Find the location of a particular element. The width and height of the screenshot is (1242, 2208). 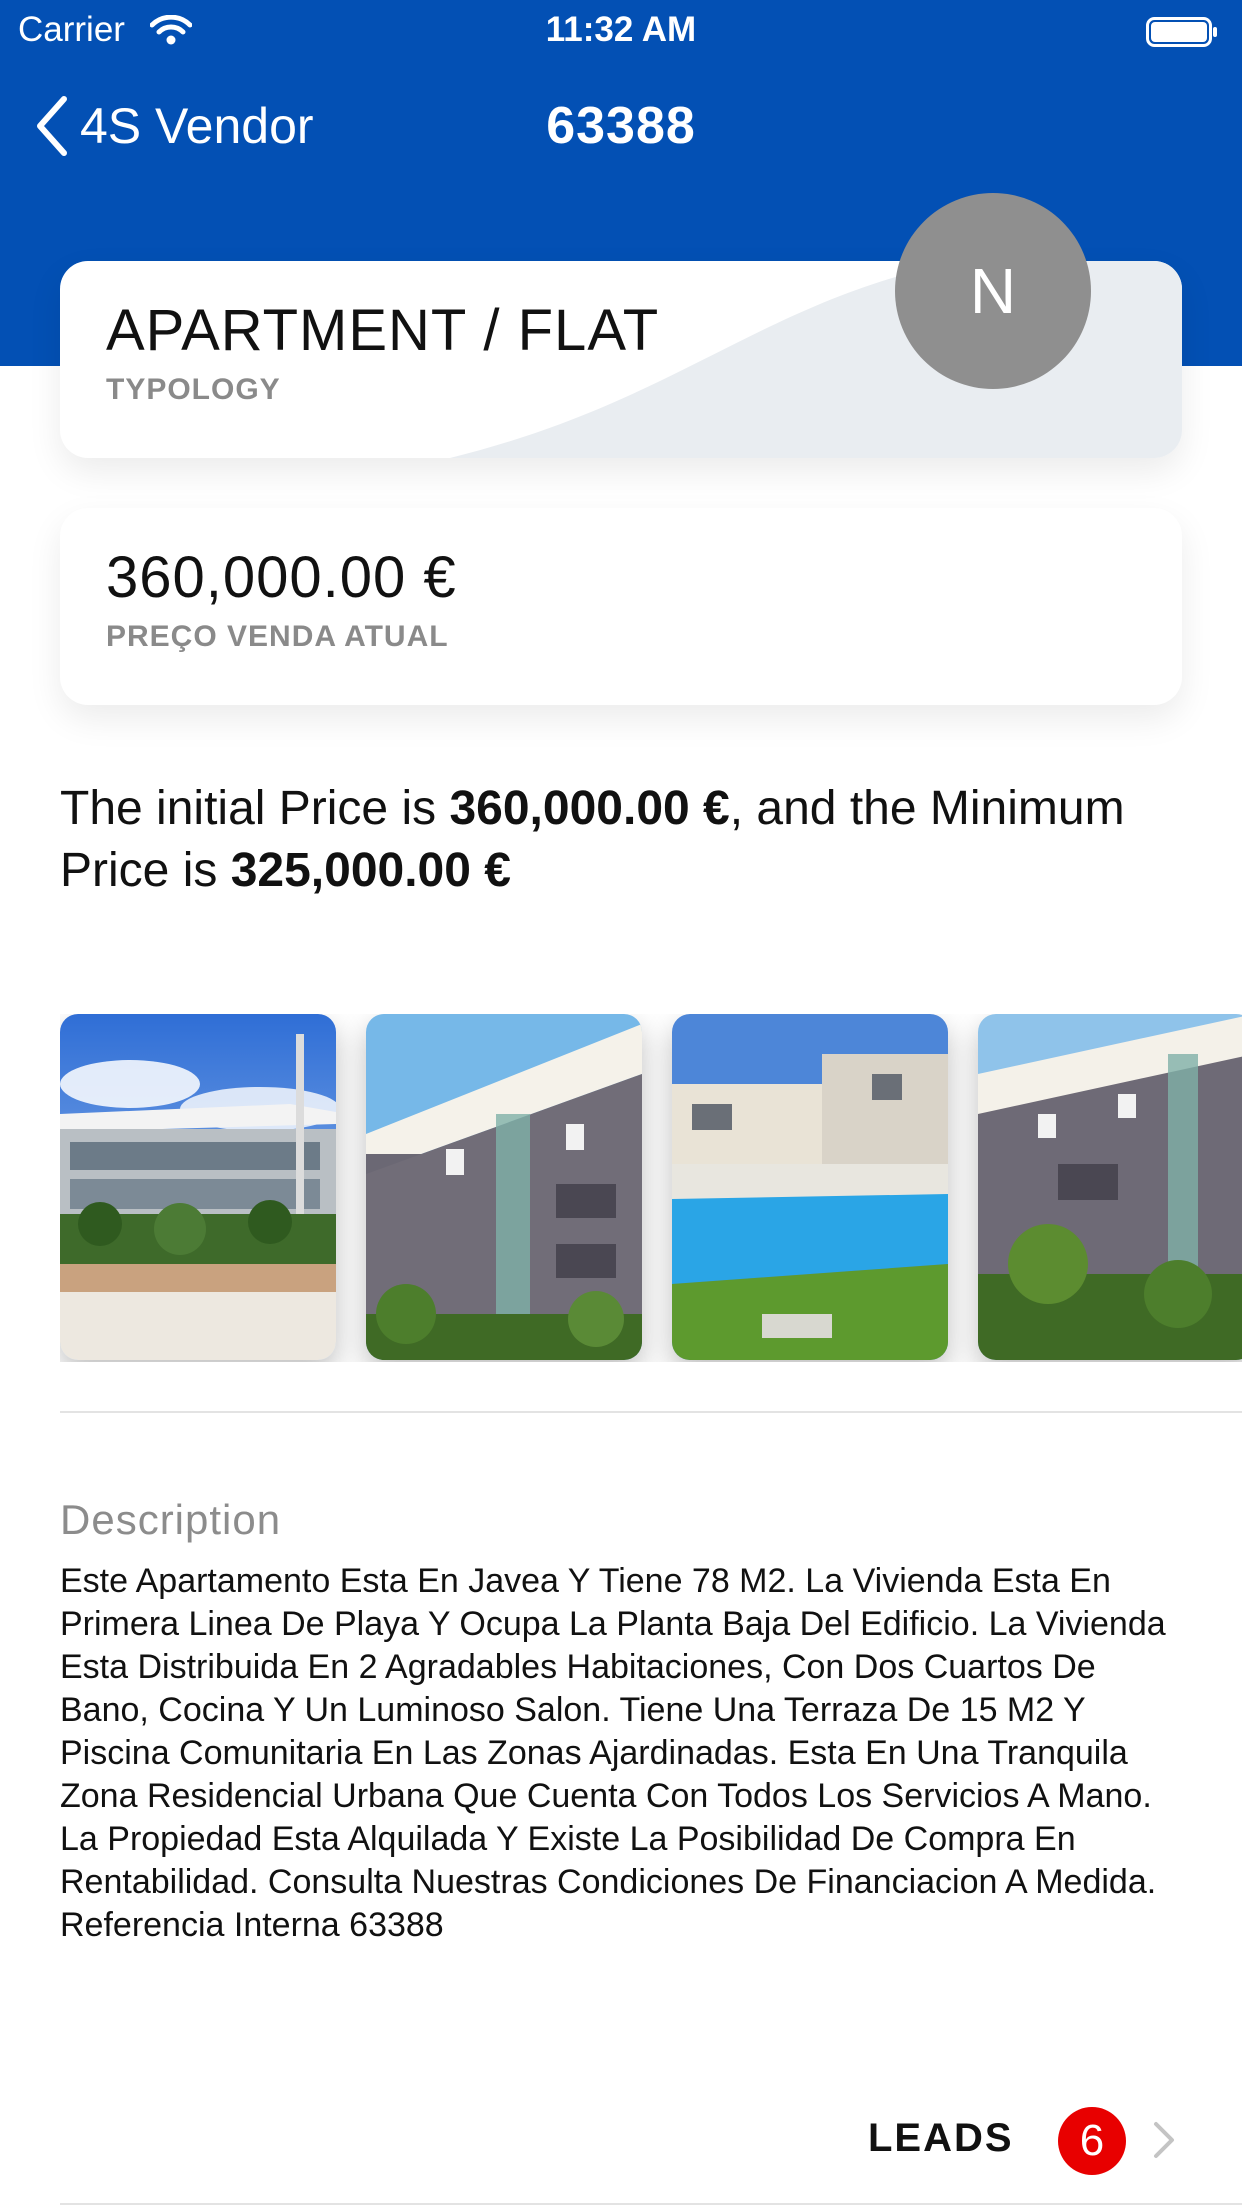

price-value: 360,000.00 € is located at coordinates (281, 577).